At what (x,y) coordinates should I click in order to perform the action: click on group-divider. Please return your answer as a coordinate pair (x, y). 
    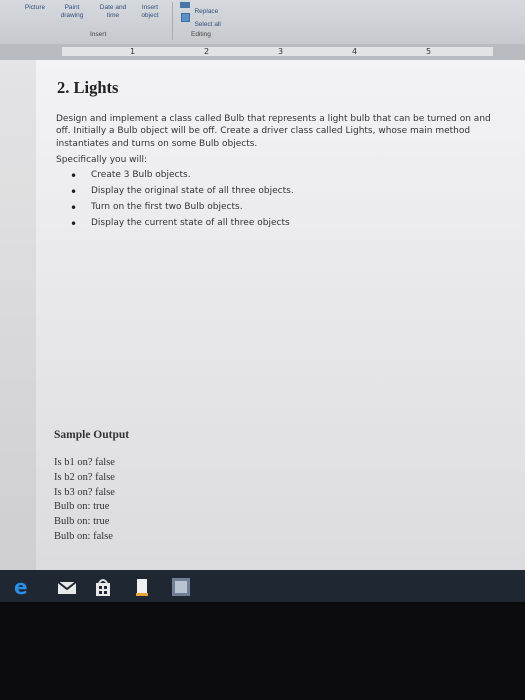
    Looking at the image, I should click on (172, 21).